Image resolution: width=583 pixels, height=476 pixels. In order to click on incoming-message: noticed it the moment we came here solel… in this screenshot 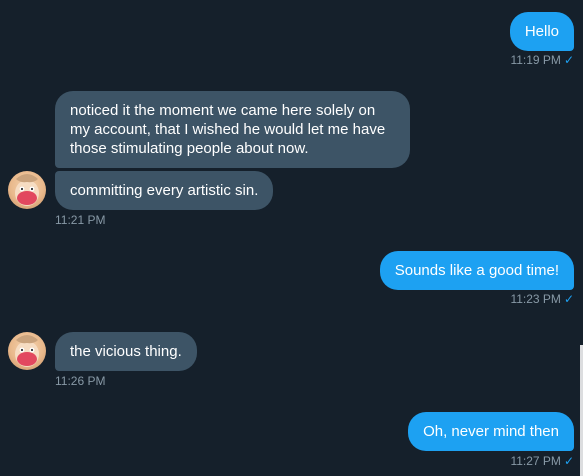, I will do `click(232, 129)`.